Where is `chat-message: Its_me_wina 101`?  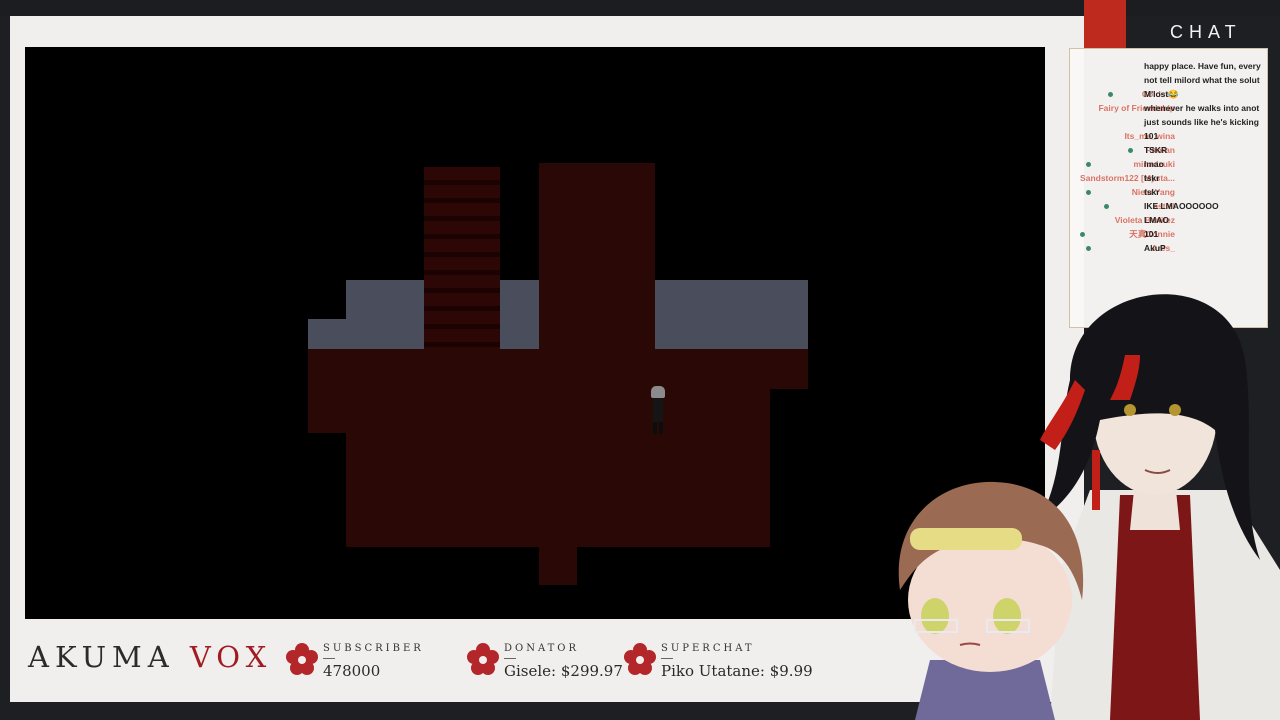
chat-message: Its_me_wina 101 is located at coordinates (1168, 136).